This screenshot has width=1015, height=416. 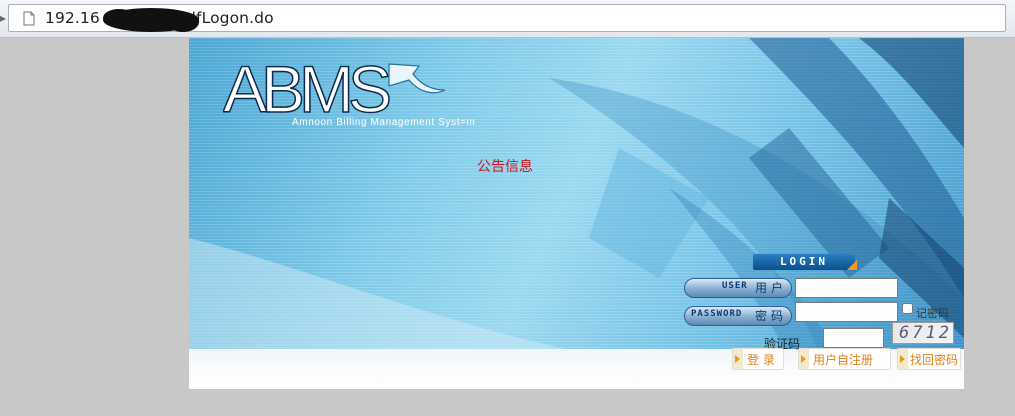 I want to click on password-label-en: PASSWORD, so click(x=717, y=314).